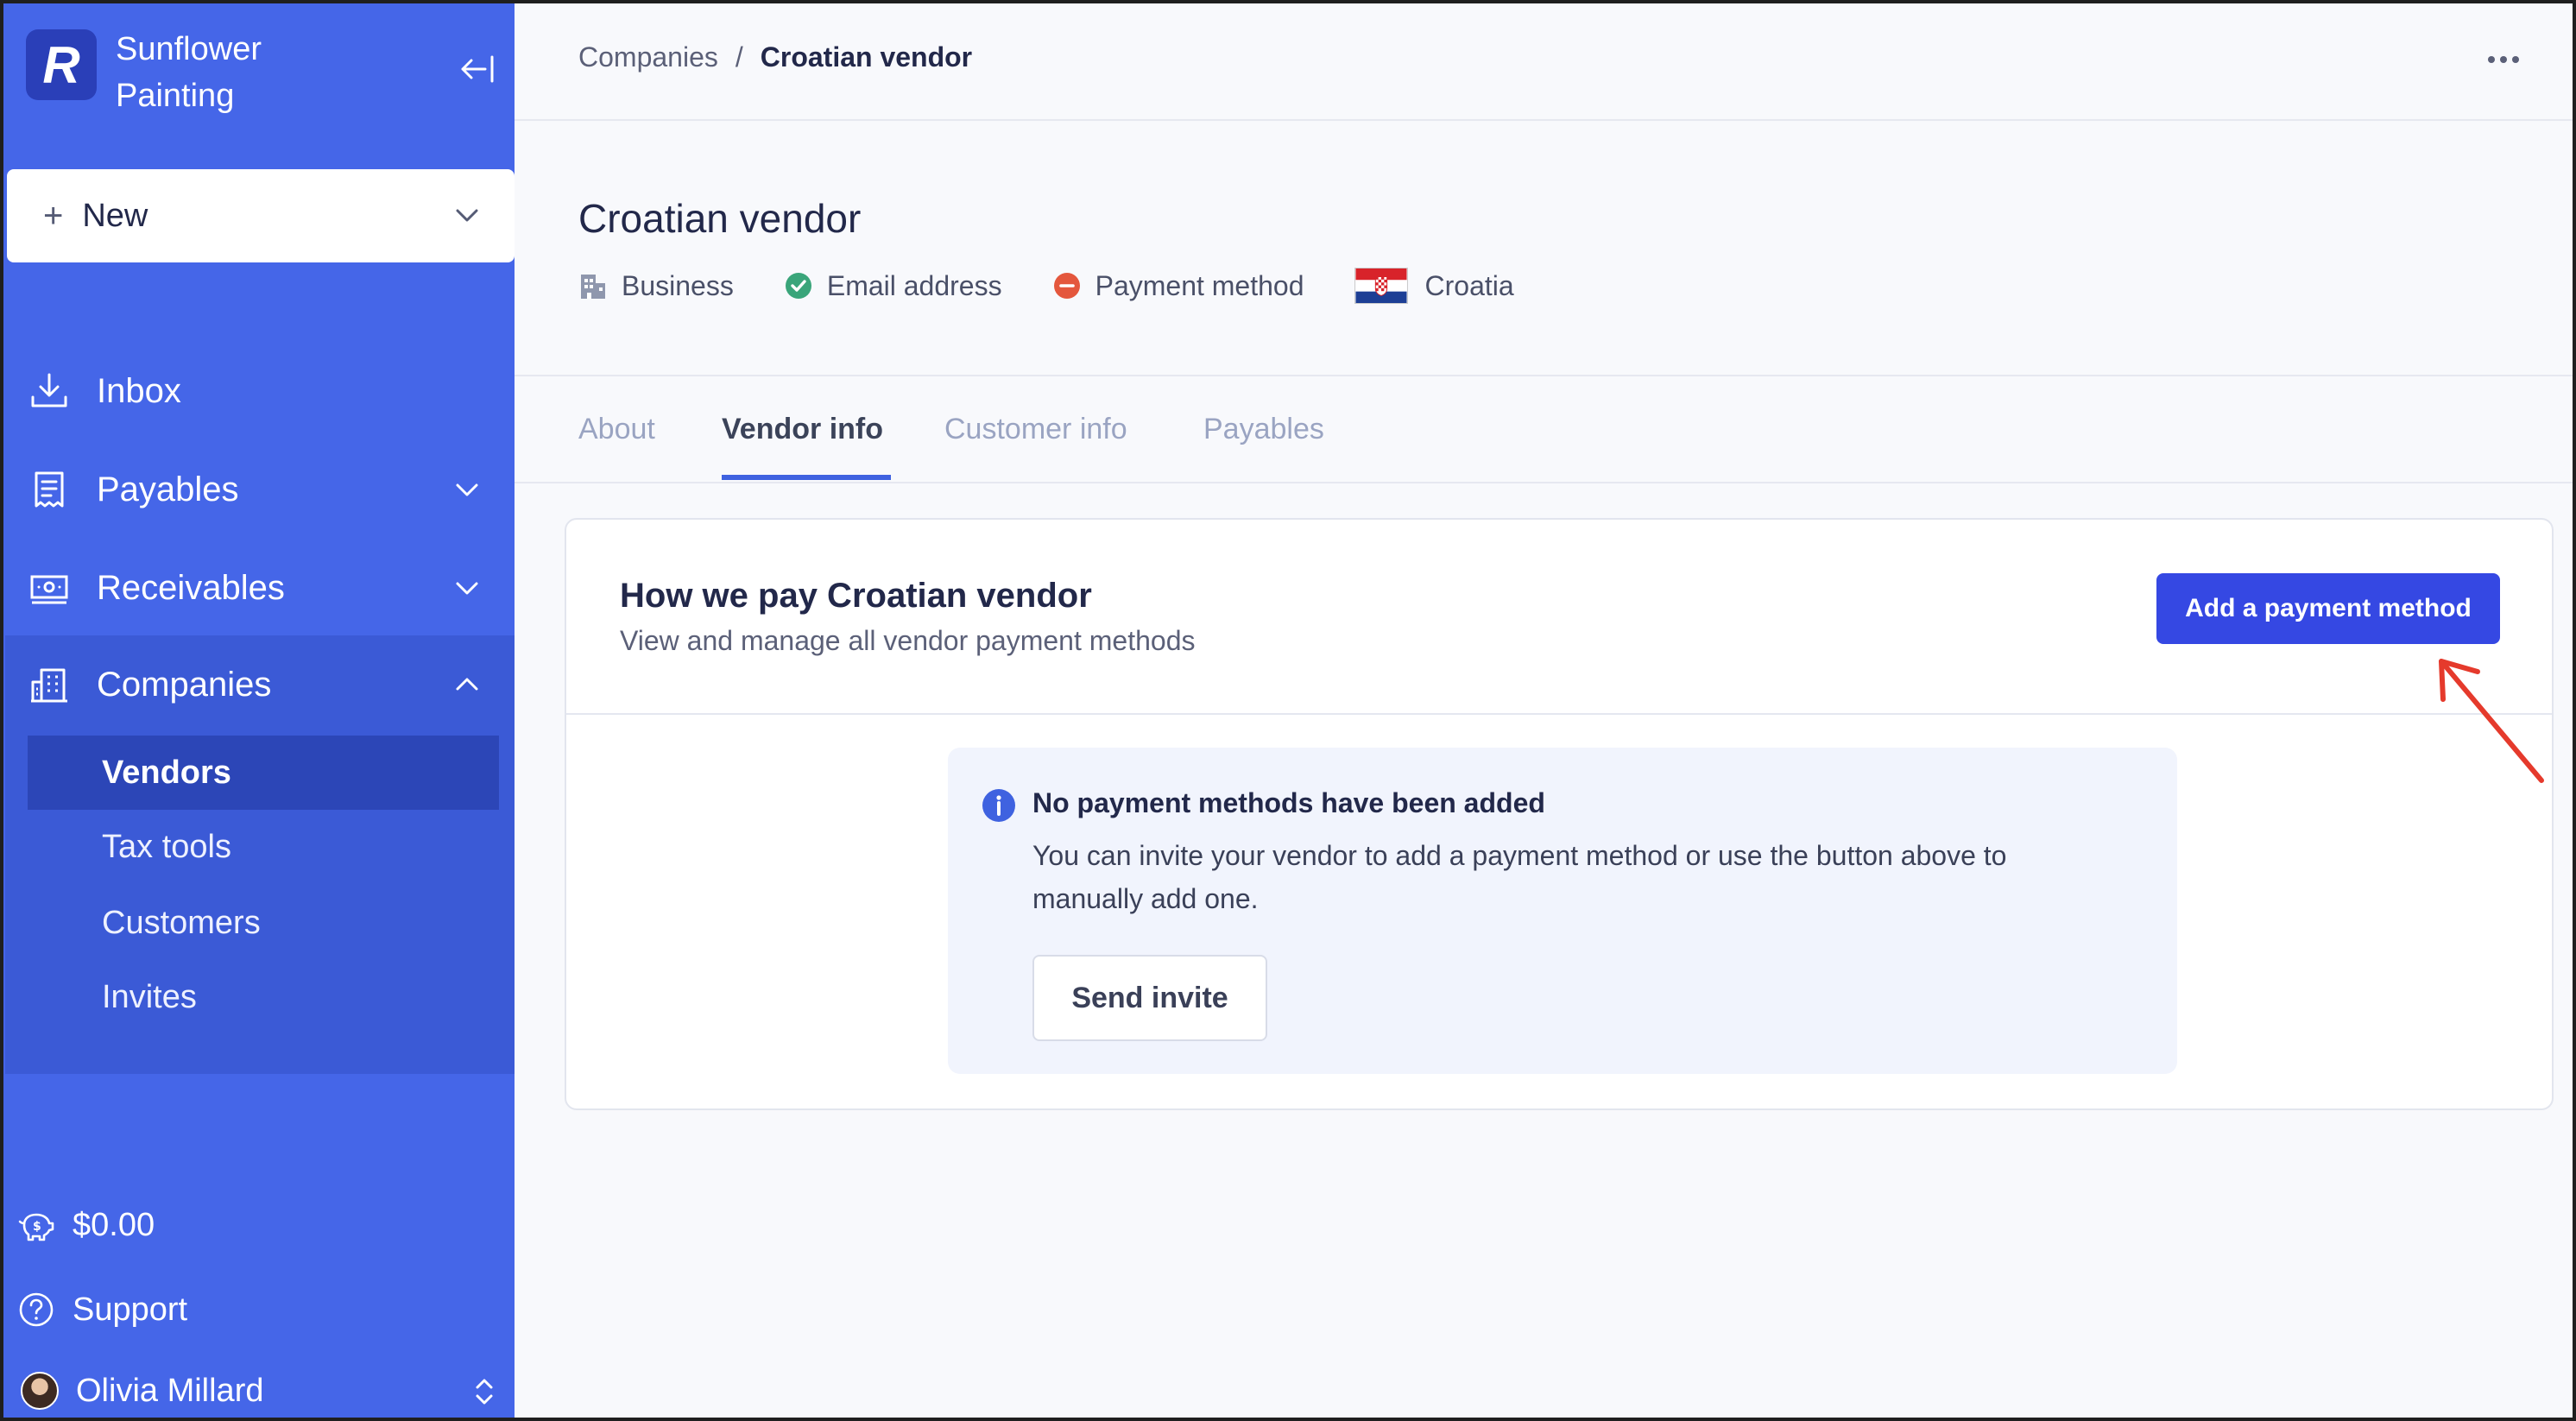 This screenshot has width=2576, height=1421. Describe the element at coordinates (259, 1225) in the screenshot. I see `balance-item: $ $0.00` at that location.